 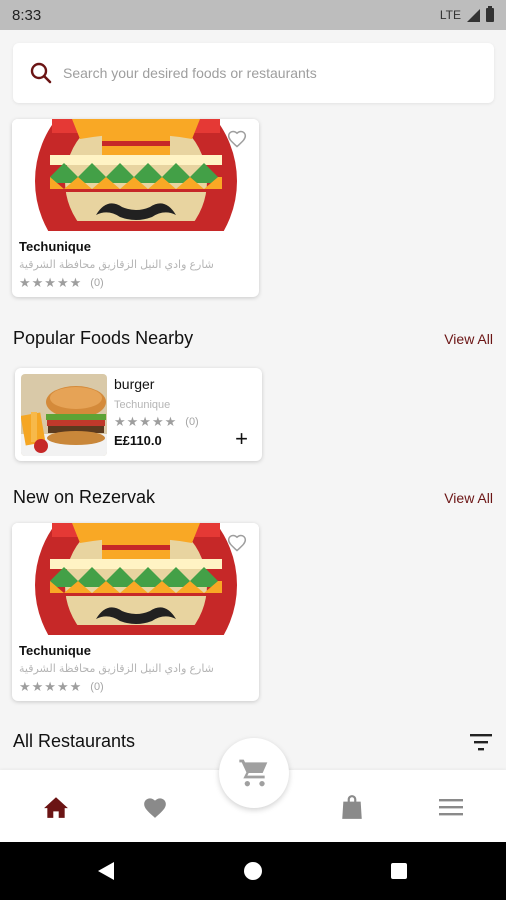 I want to click on status-icons: LTE, so click(x=466, y=14).